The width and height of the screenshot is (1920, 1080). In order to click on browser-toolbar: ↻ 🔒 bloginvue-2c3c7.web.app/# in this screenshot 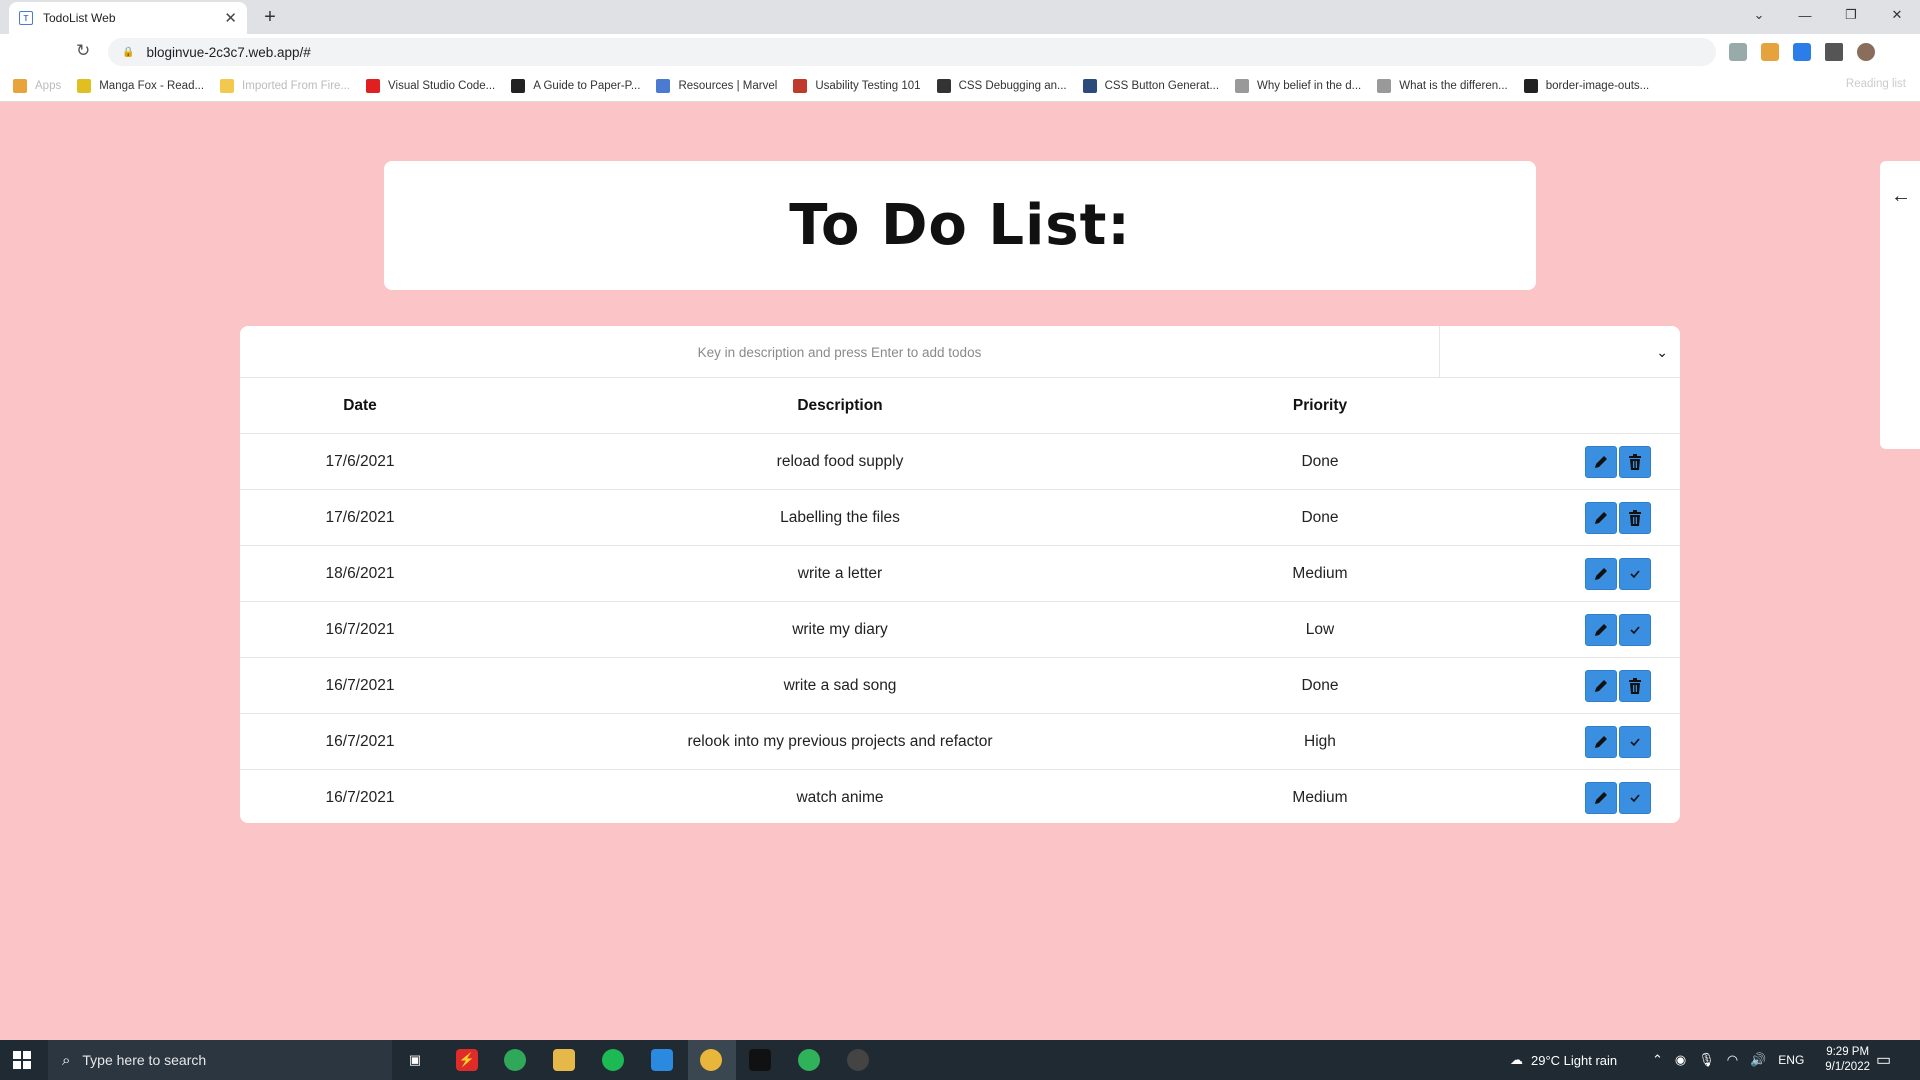, I will do `click(960, 52)`.